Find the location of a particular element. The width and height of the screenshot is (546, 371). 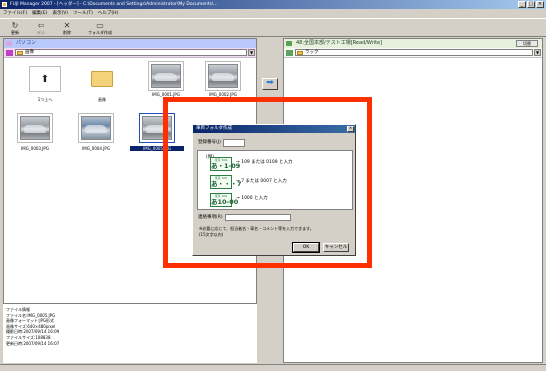

plate-number: あ10-00 is located at coordinates (225, 202).